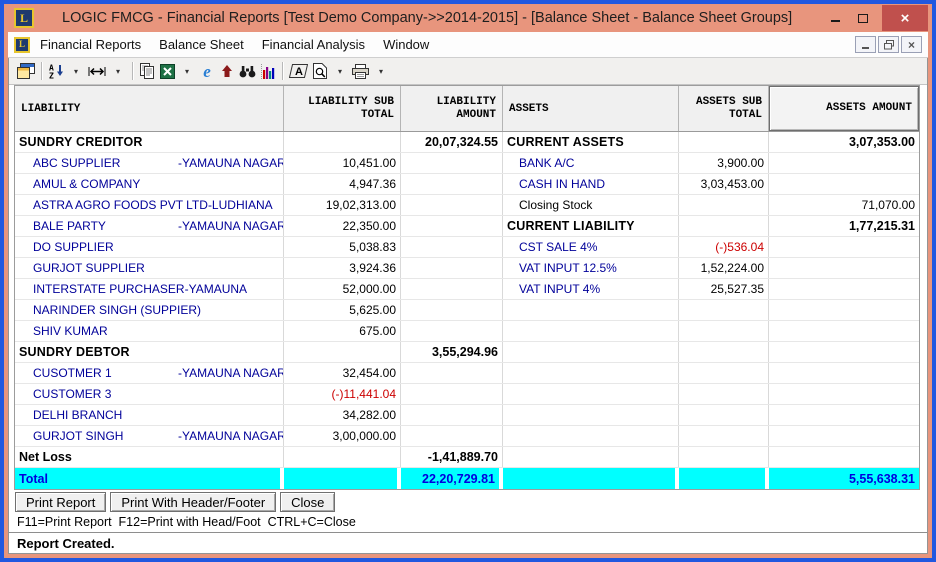  I want to click on total-liability-amount-cell: 22,20,729.81, so click(452, 478).